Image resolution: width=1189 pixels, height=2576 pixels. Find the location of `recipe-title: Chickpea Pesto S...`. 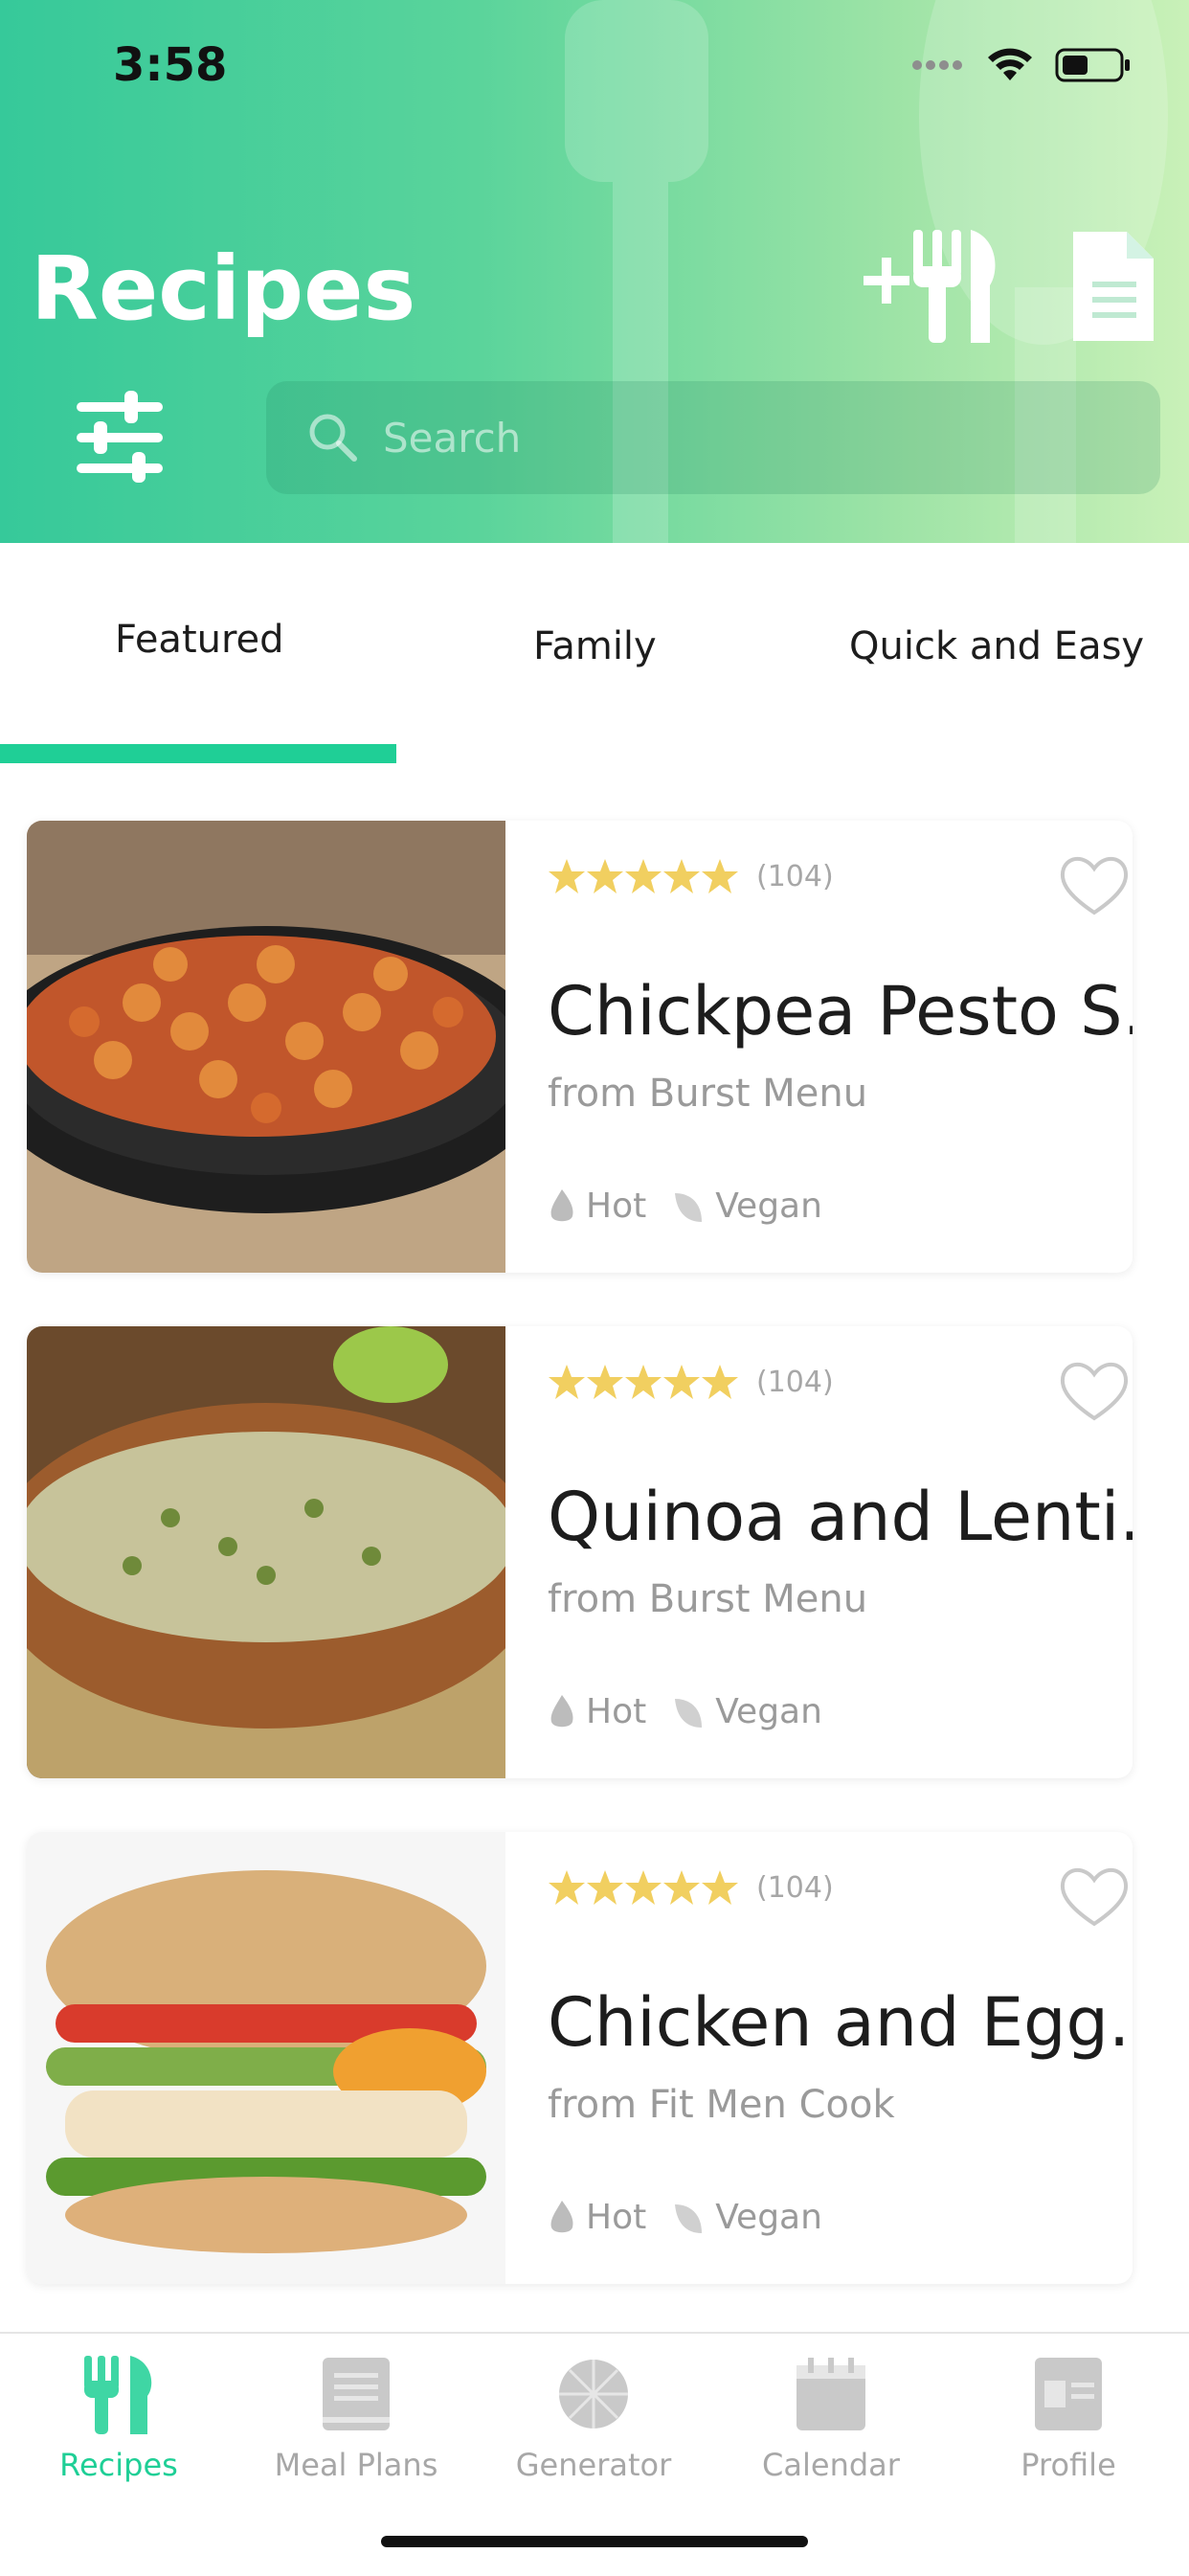

recipe-title: Chickpea Pesto S... is located at coordinates (840, 1011).